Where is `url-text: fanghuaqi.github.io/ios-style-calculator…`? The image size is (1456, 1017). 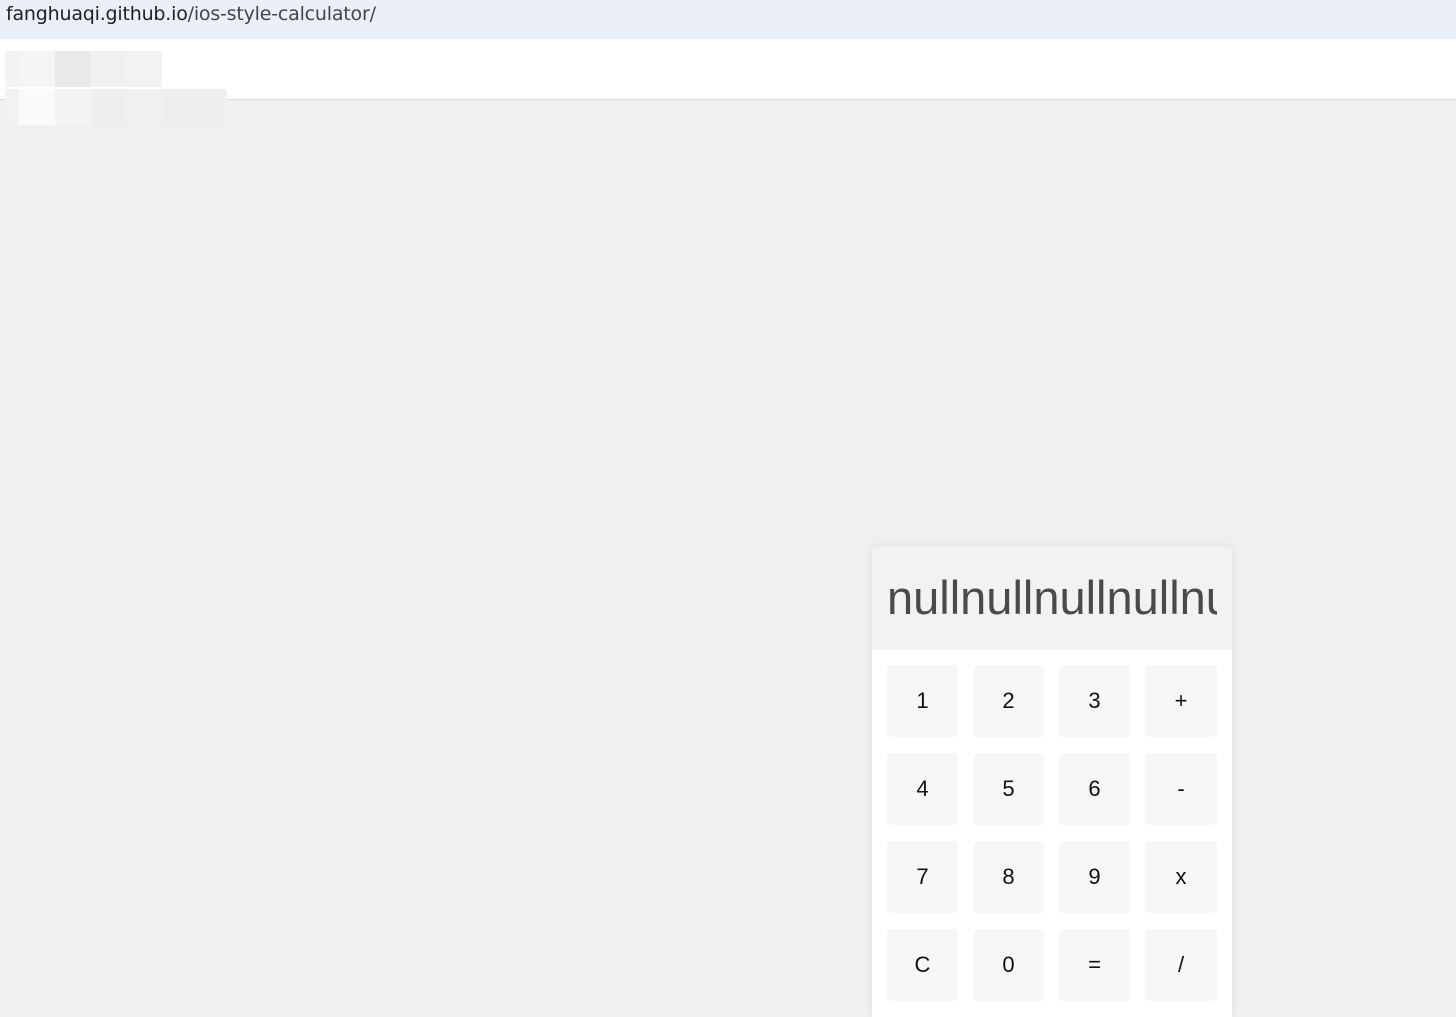 url-text: fanghuaqi.github.io/ios-style-calculator… is located at coordinates (191, 14).